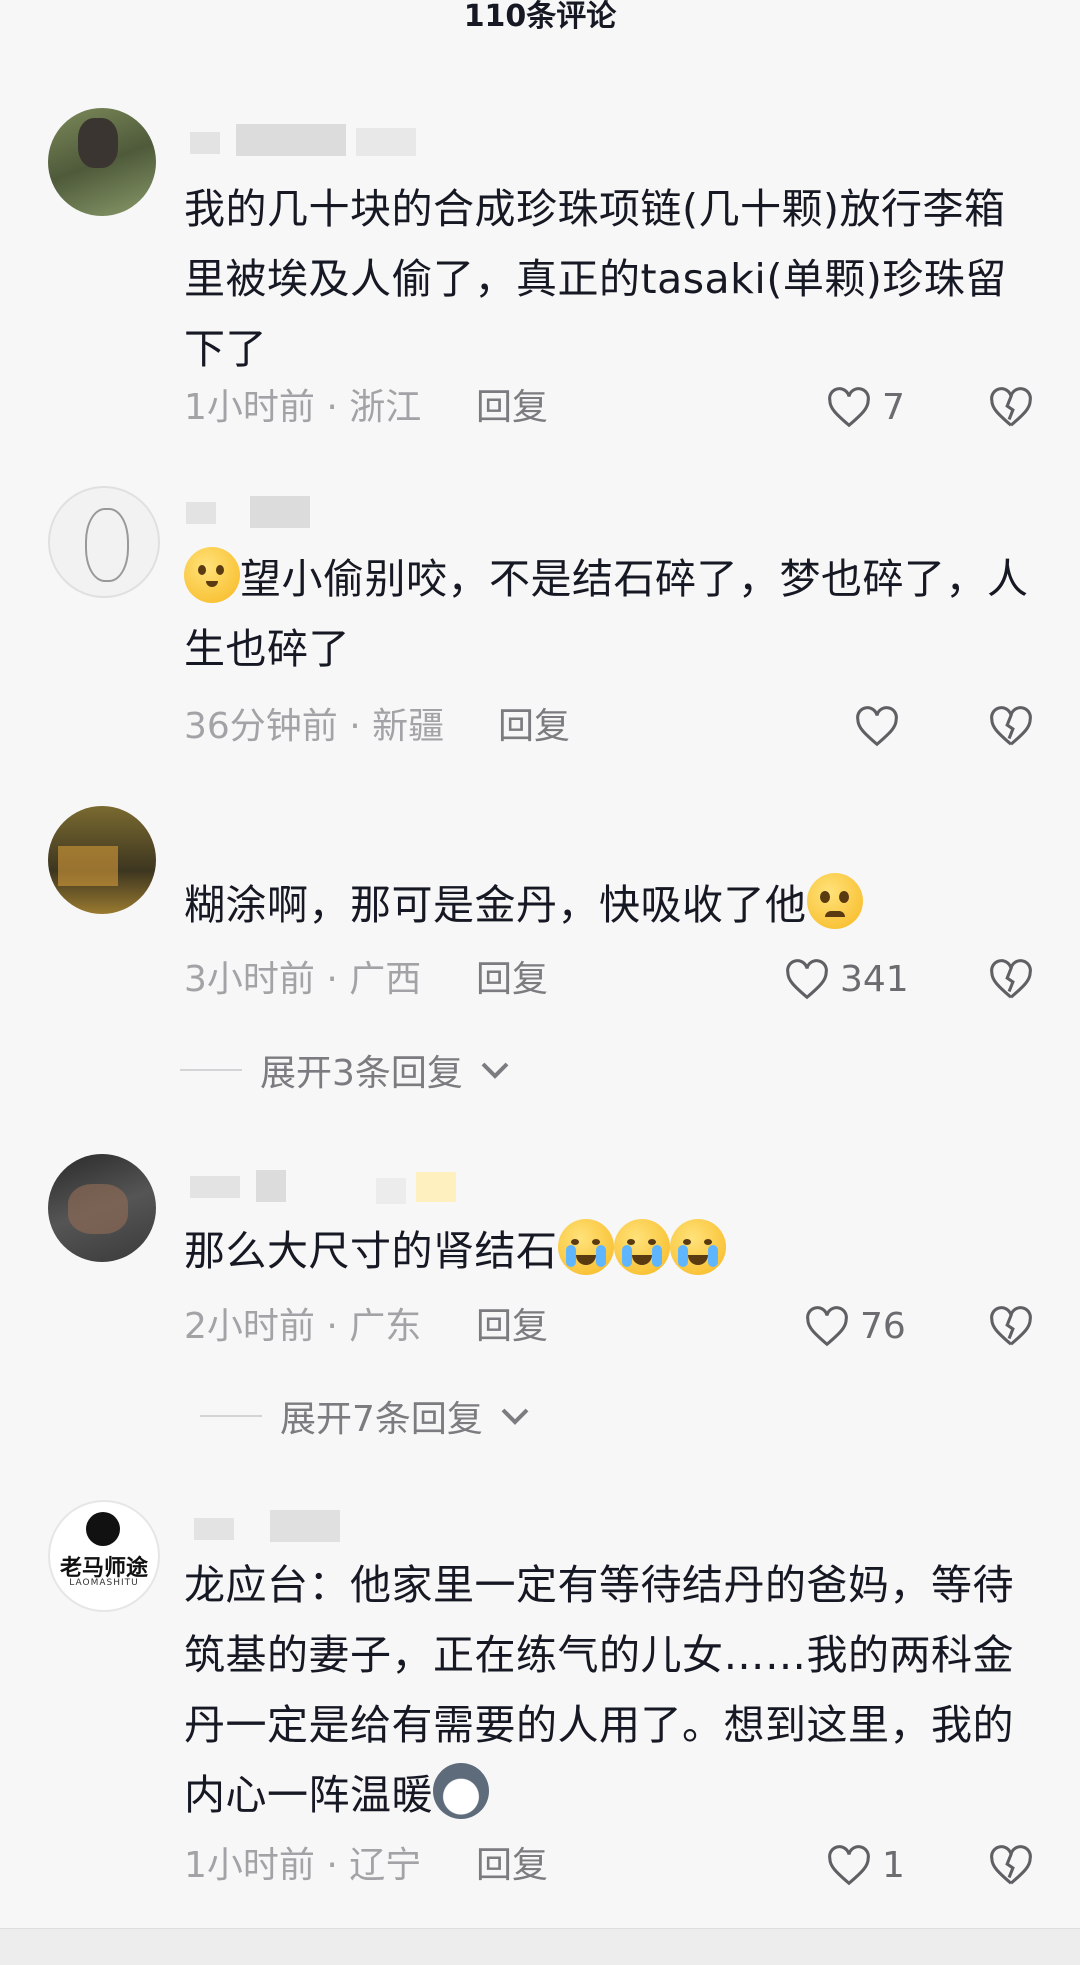 The image size is (1080, 1965). I want to click on like-button: 76, so click(855, 1327).